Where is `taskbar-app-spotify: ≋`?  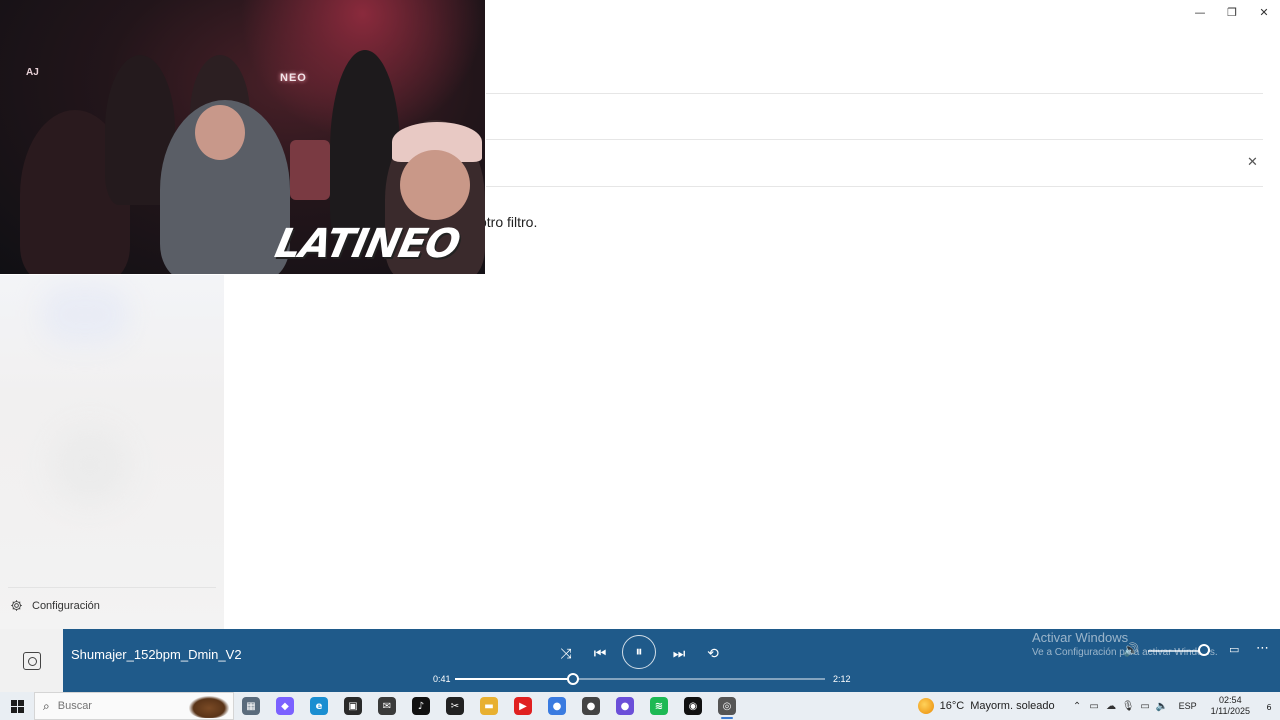
taskbar-app-spotify: ≋ is located at coordinates (659, 706).